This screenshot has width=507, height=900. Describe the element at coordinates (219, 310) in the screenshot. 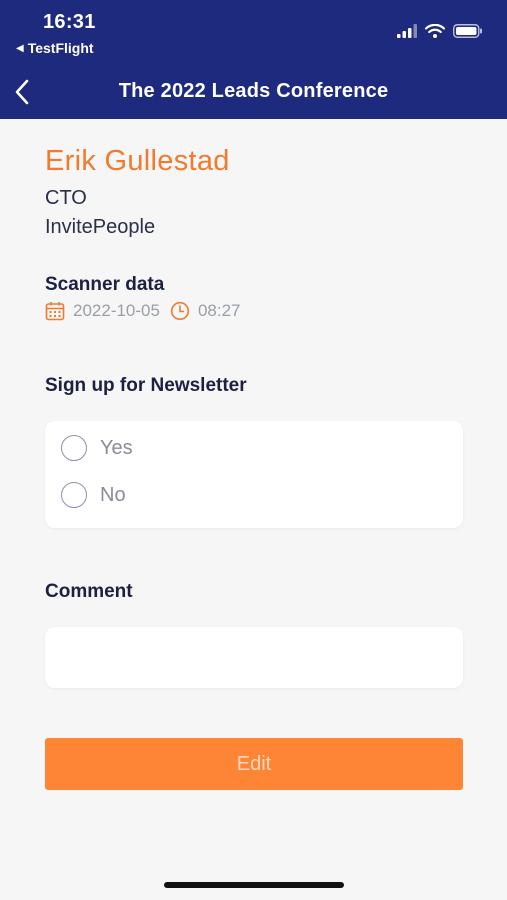

I see `scanner-time: 08:27` at that location.